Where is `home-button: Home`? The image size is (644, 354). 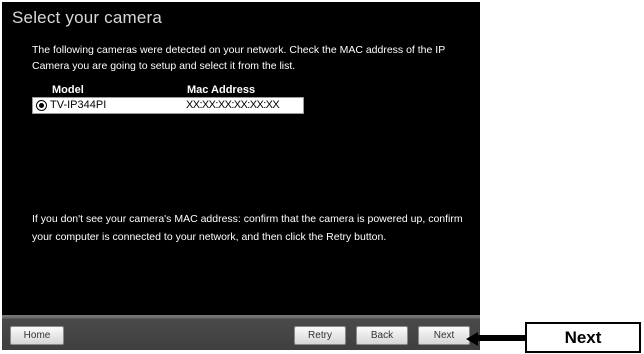 home-button: Home is located at coordinates (37, 335).